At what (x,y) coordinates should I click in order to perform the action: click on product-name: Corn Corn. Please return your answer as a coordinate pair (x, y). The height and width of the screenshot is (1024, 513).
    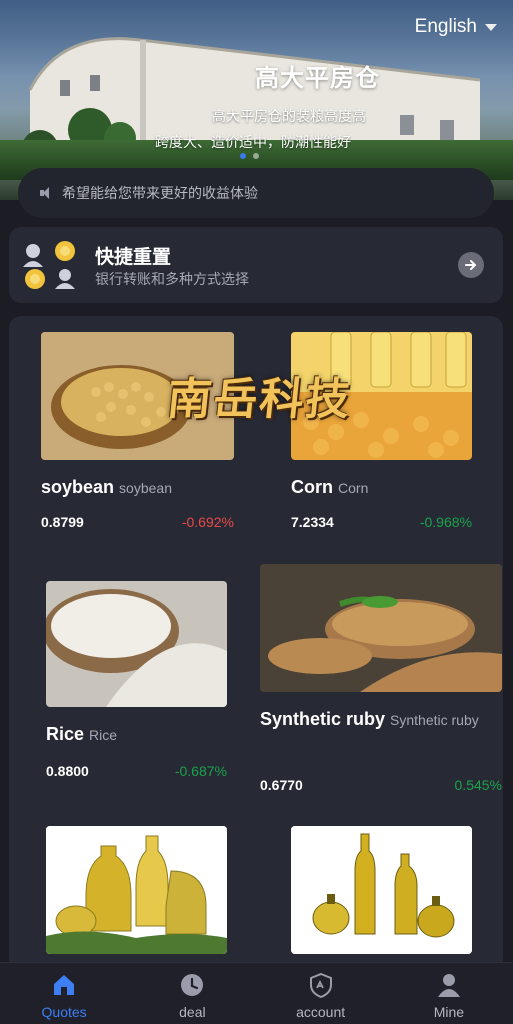
    Looking at the image, I should click on (329, 487).